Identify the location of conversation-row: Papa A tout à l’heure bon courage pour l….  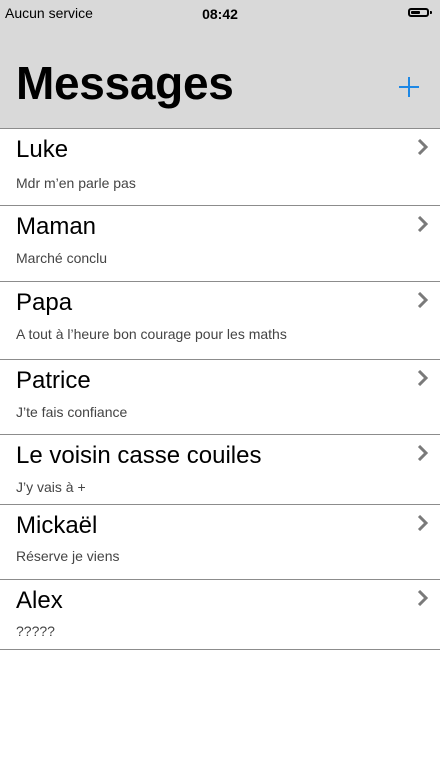
(220, 321).